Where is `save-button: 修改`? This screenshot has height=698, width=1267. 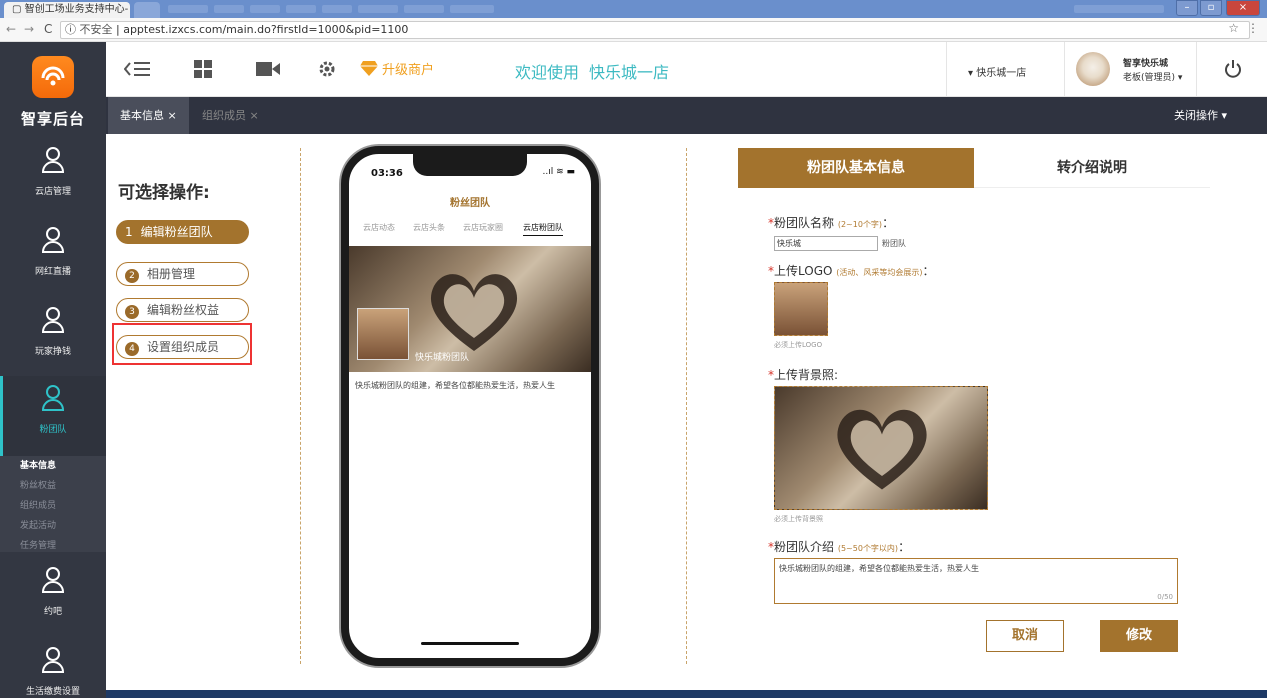
save-button: 修改 is located at coordinates (1139, 636).